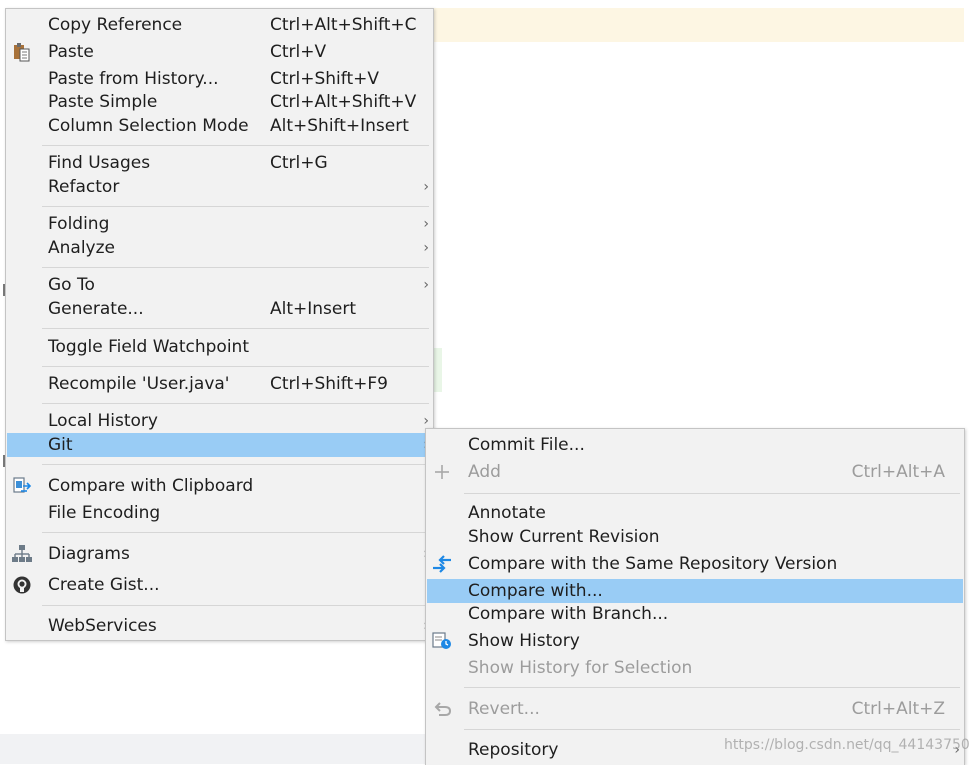 The height and width of the screenshot is (765, 978). Describe the element at coordinates (695, 641) in the screenshot. I see `submenu-item-show-history: Show History` at that location.